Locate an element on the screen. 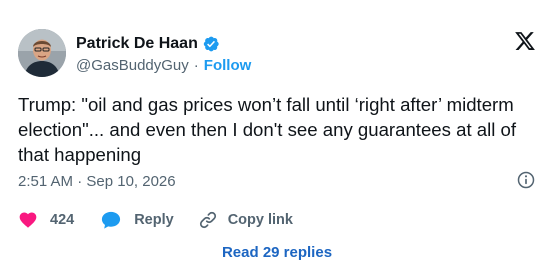 This screenshot has width=554, height=266. like-button: 424 is located at coordinates (46, 220).